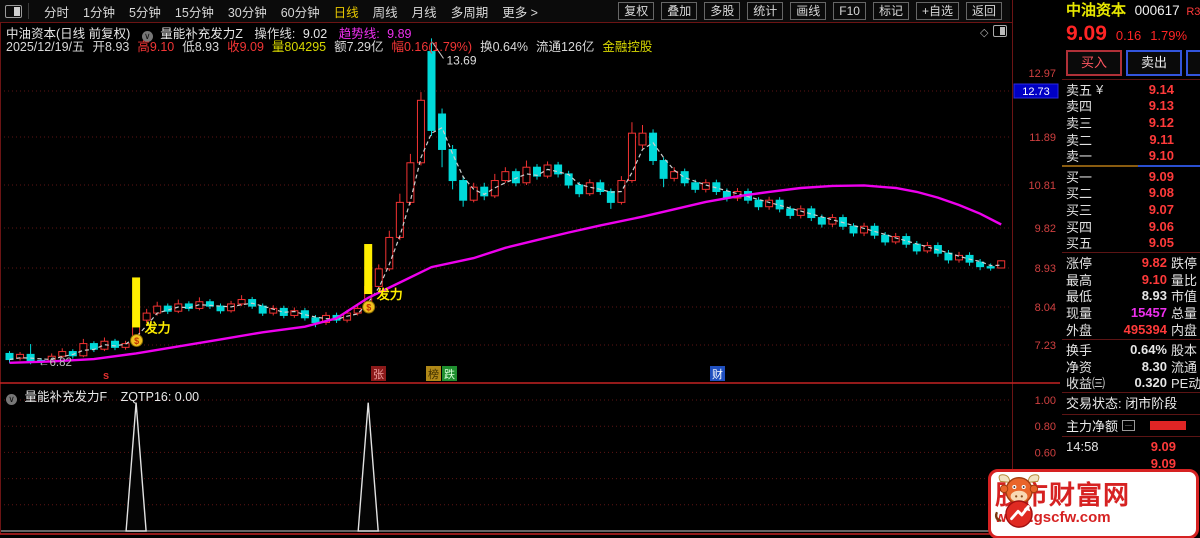 The height and width of the screenshot is (538, 1200). I want to click on window-layout-icon, so click(13, 11).